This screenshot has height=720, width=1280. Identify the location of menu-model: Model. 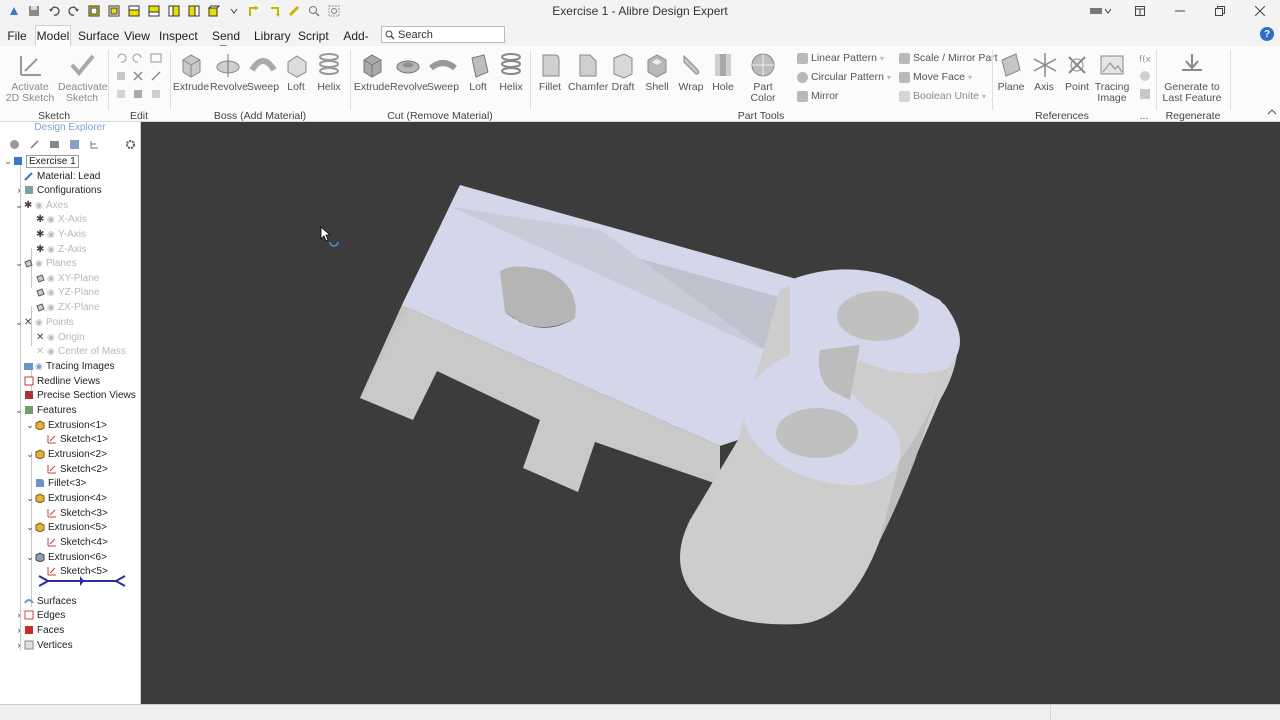
(53, 35).